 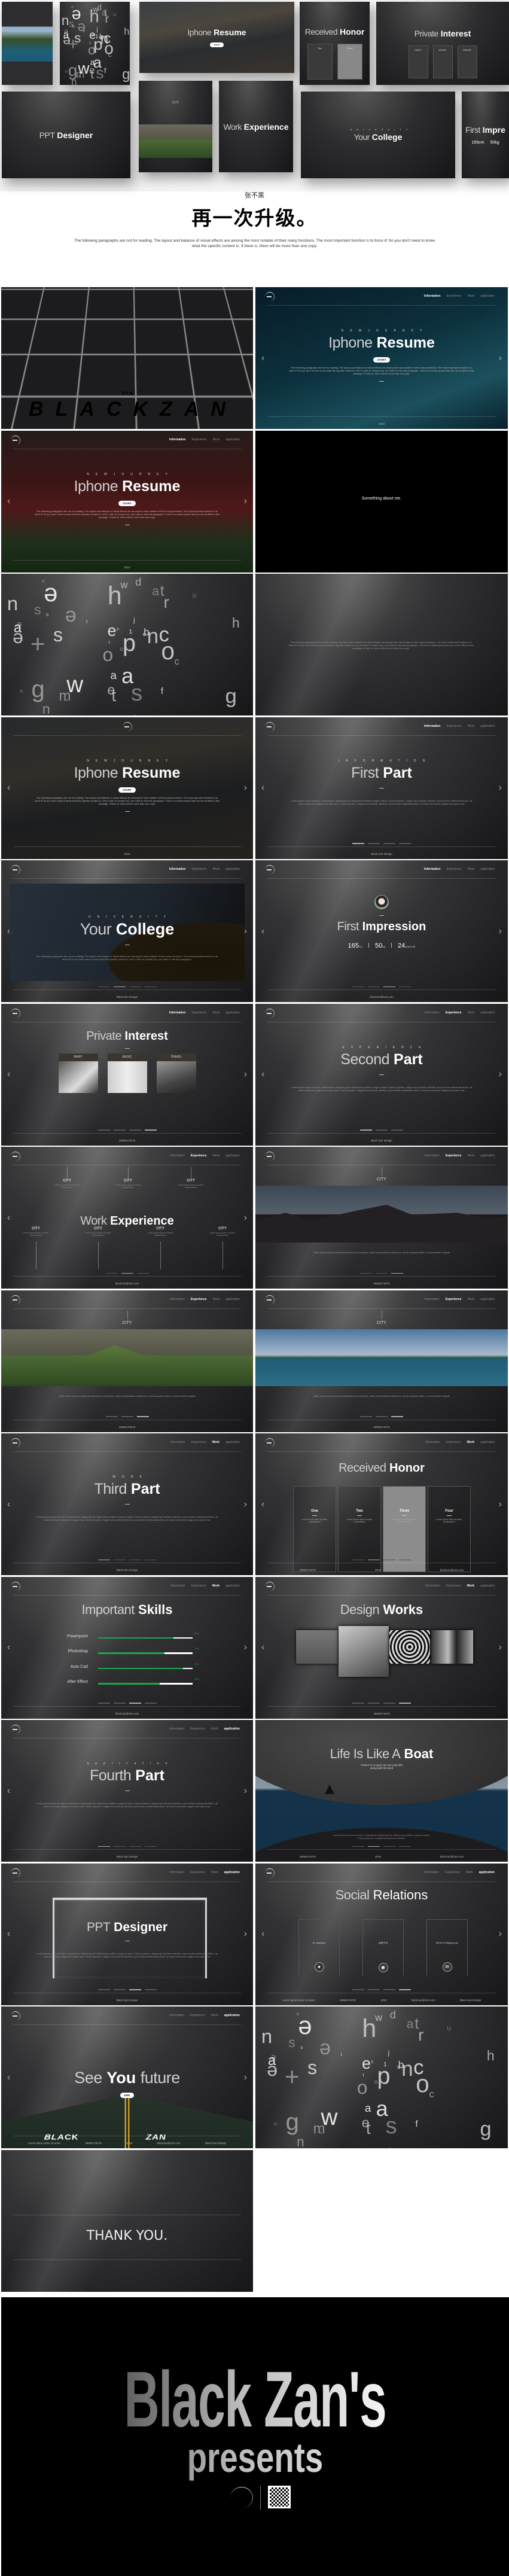 What do you see at coordinates (383, 1967) in the screenshot?
I see `weibo-icon: ◉` at bounding box center [383, 1967].